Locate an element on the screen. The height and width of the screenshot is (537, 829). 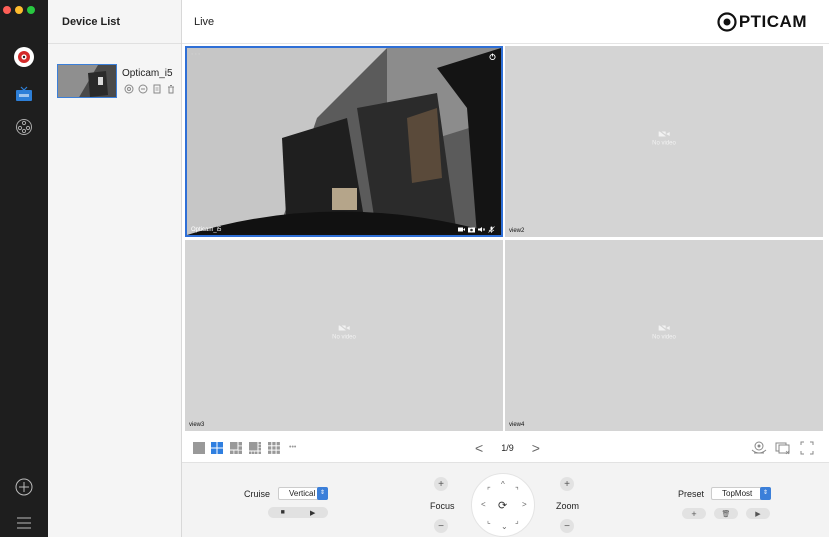
layout-9-icon is located at coordinates (274, 448).